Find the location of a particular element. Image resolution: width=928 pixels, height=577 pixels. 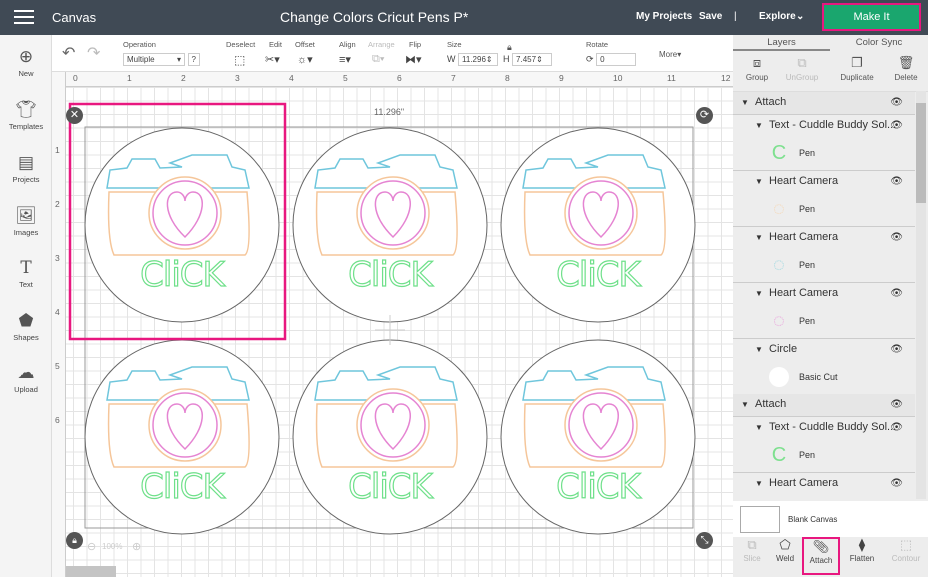

flatten-button: ⧫ Flatten is located at coordinates (862, 550).